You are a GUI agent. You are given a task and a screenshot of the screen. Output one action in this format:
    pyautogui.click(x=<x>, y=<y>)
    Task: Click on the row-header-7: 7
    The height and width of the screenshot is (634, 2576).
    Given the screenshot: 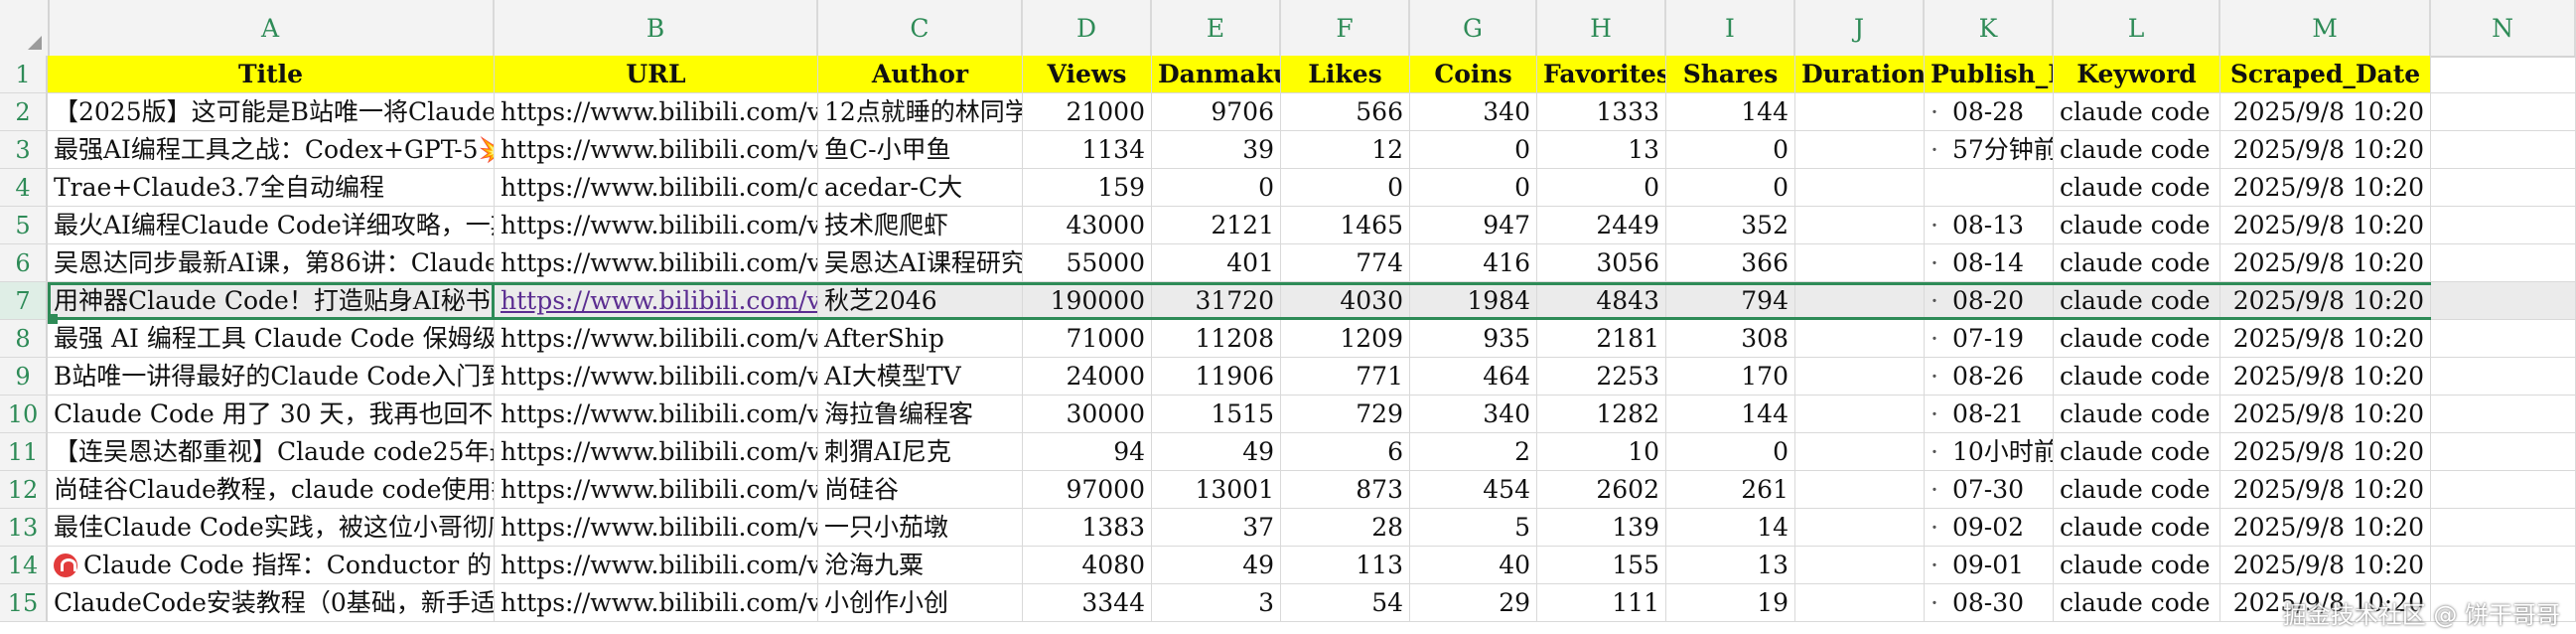 What is the action you would take?
    pyautogui.click(x=24, y=301)
    